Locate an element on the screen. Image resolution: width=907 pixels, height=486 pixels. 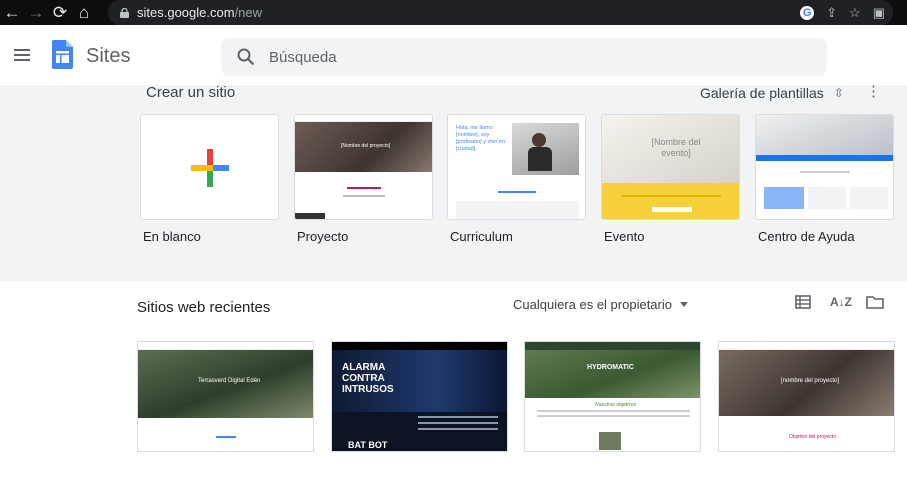
search-bar is located at coordinates (524, 57).